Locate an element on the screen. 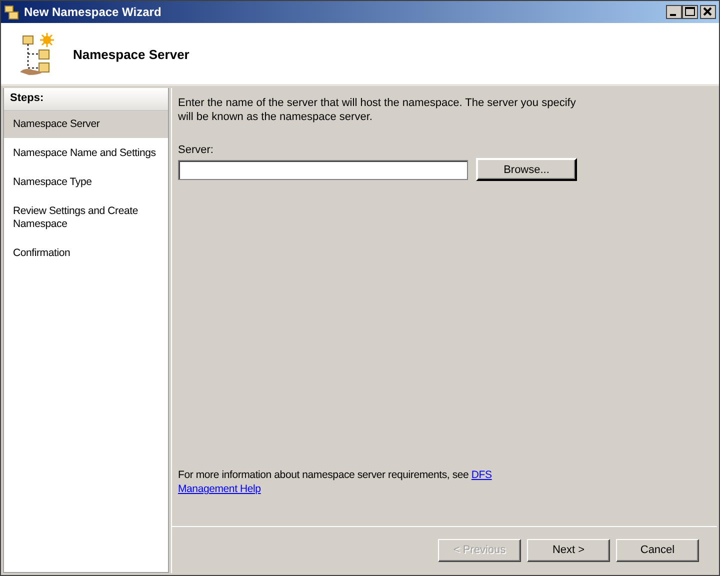 The width and height of the screenshot is (720, 576). step-item: Review Settings and Create Namespace is located at coordinates (75, 218).